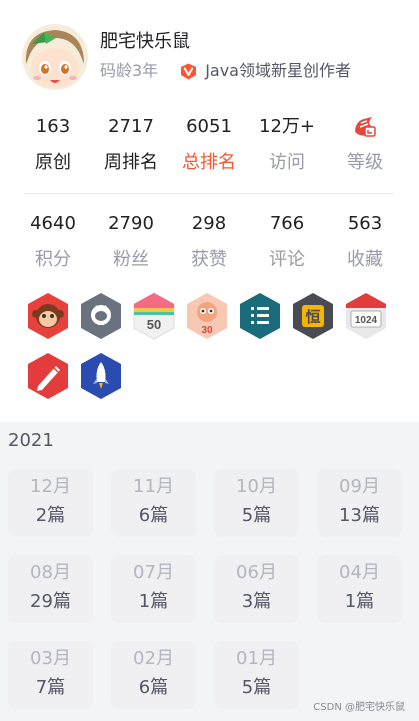  Describe the element at coordinates (48, 376) in the screenshot. I see `pen-badge-icon` at that location.